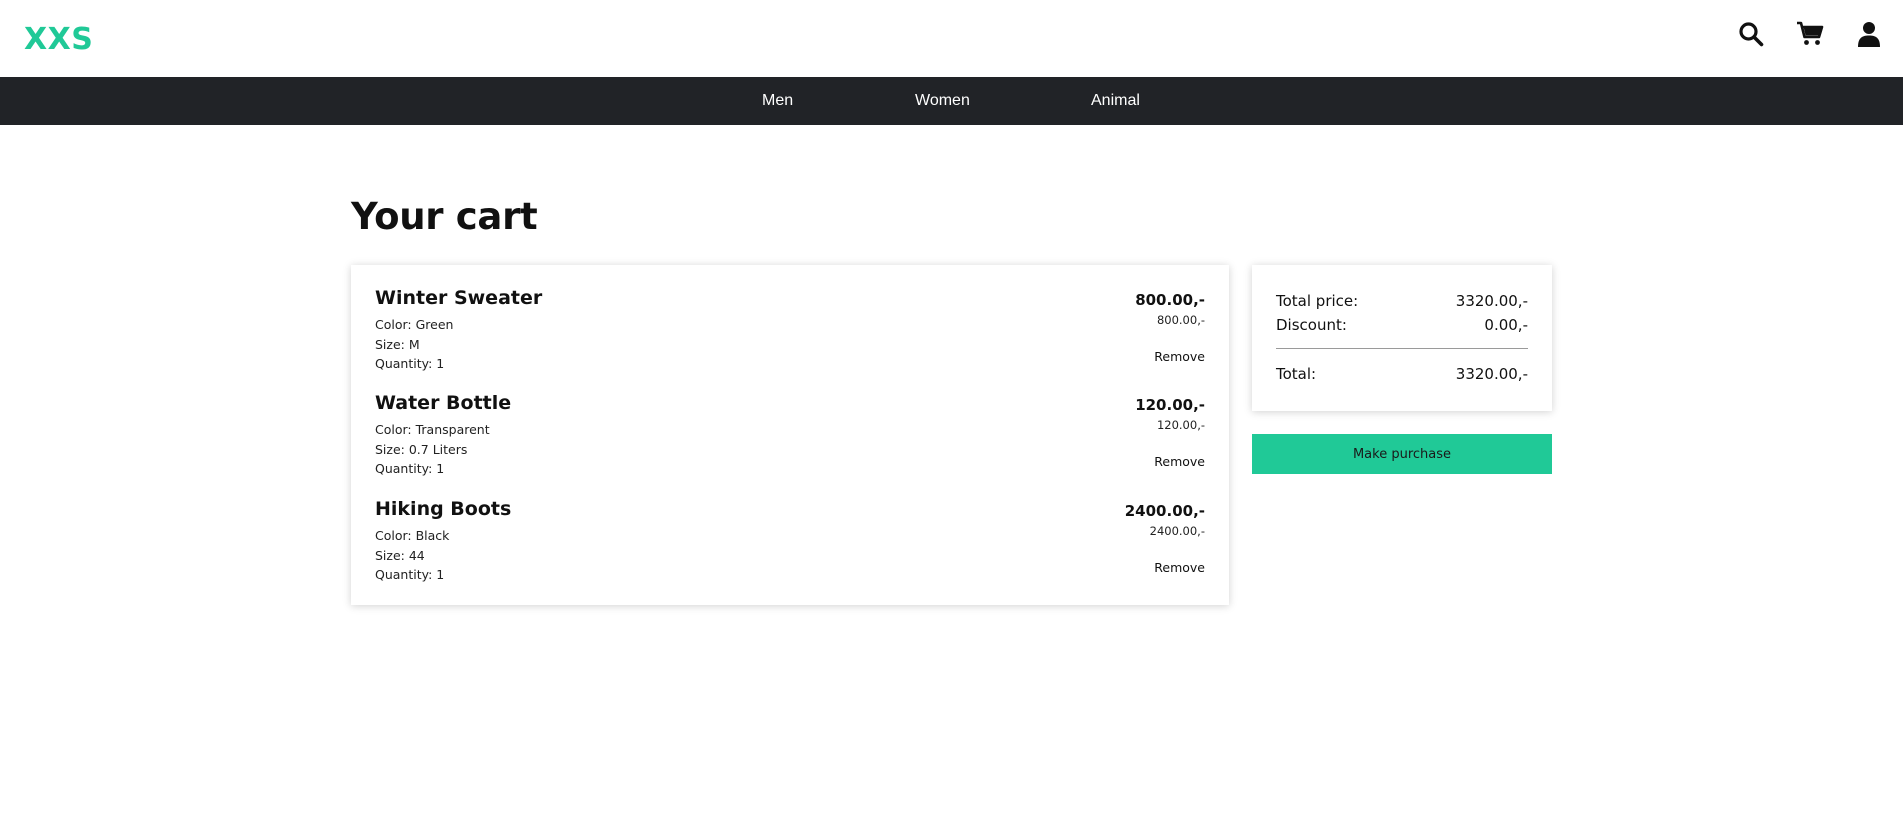 The height and width of the screenshot is (831, 1903). Describe the element at coordinates (414, 324) in the screenshot. I see `item-color: Color: Green` at that location.